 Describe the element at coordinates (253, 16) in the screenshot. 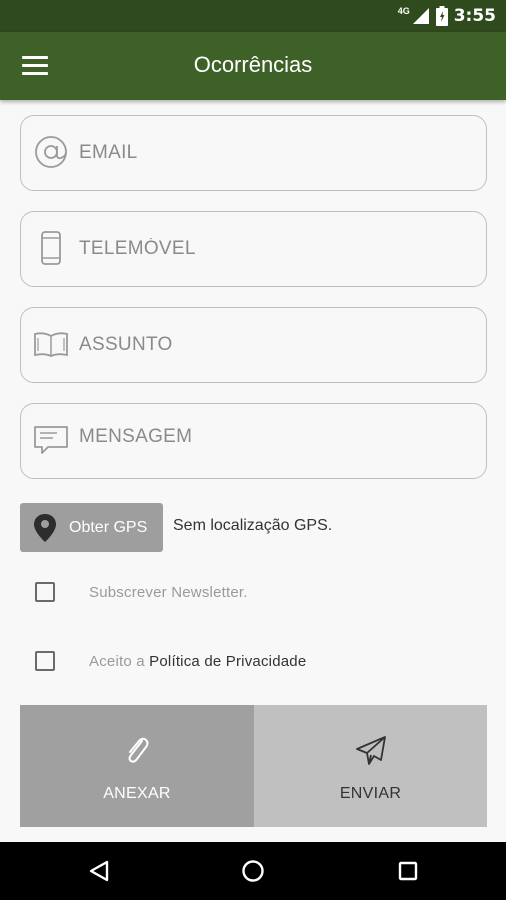

I see `status-bar: 4G 3:55` at that location.